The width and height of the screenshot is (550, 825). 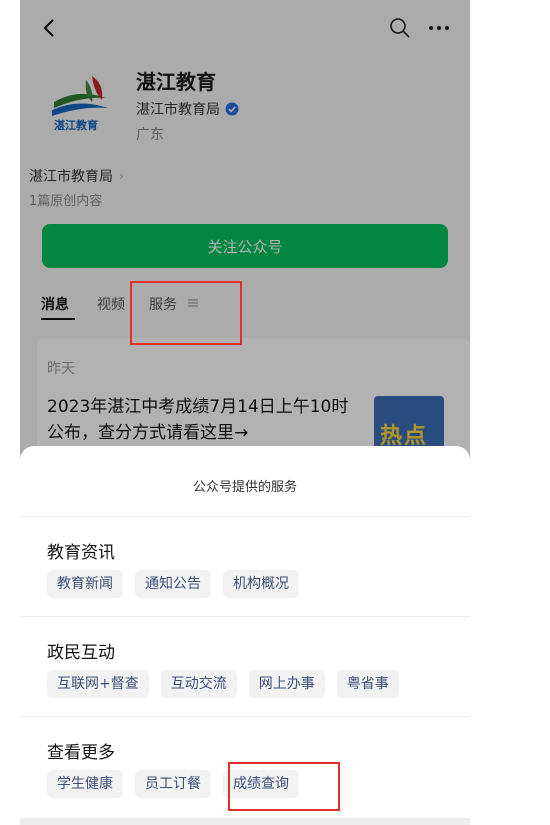 I want to click on service-student-health: 学生健康, so click(x=85, y=784).